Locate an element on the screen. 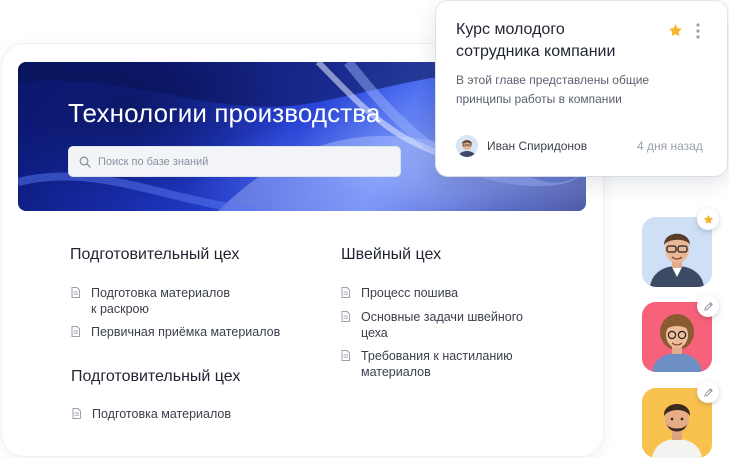  doc-link-label: материалов is located at coordinates (396, 372).